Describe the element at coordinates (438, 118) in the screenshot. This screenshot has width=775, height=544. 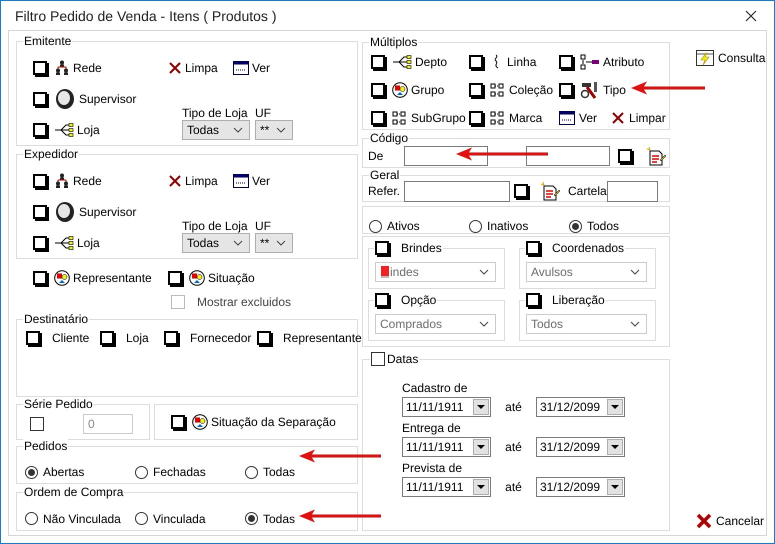
I see `checkbox-label: SubGrupo` at that location.